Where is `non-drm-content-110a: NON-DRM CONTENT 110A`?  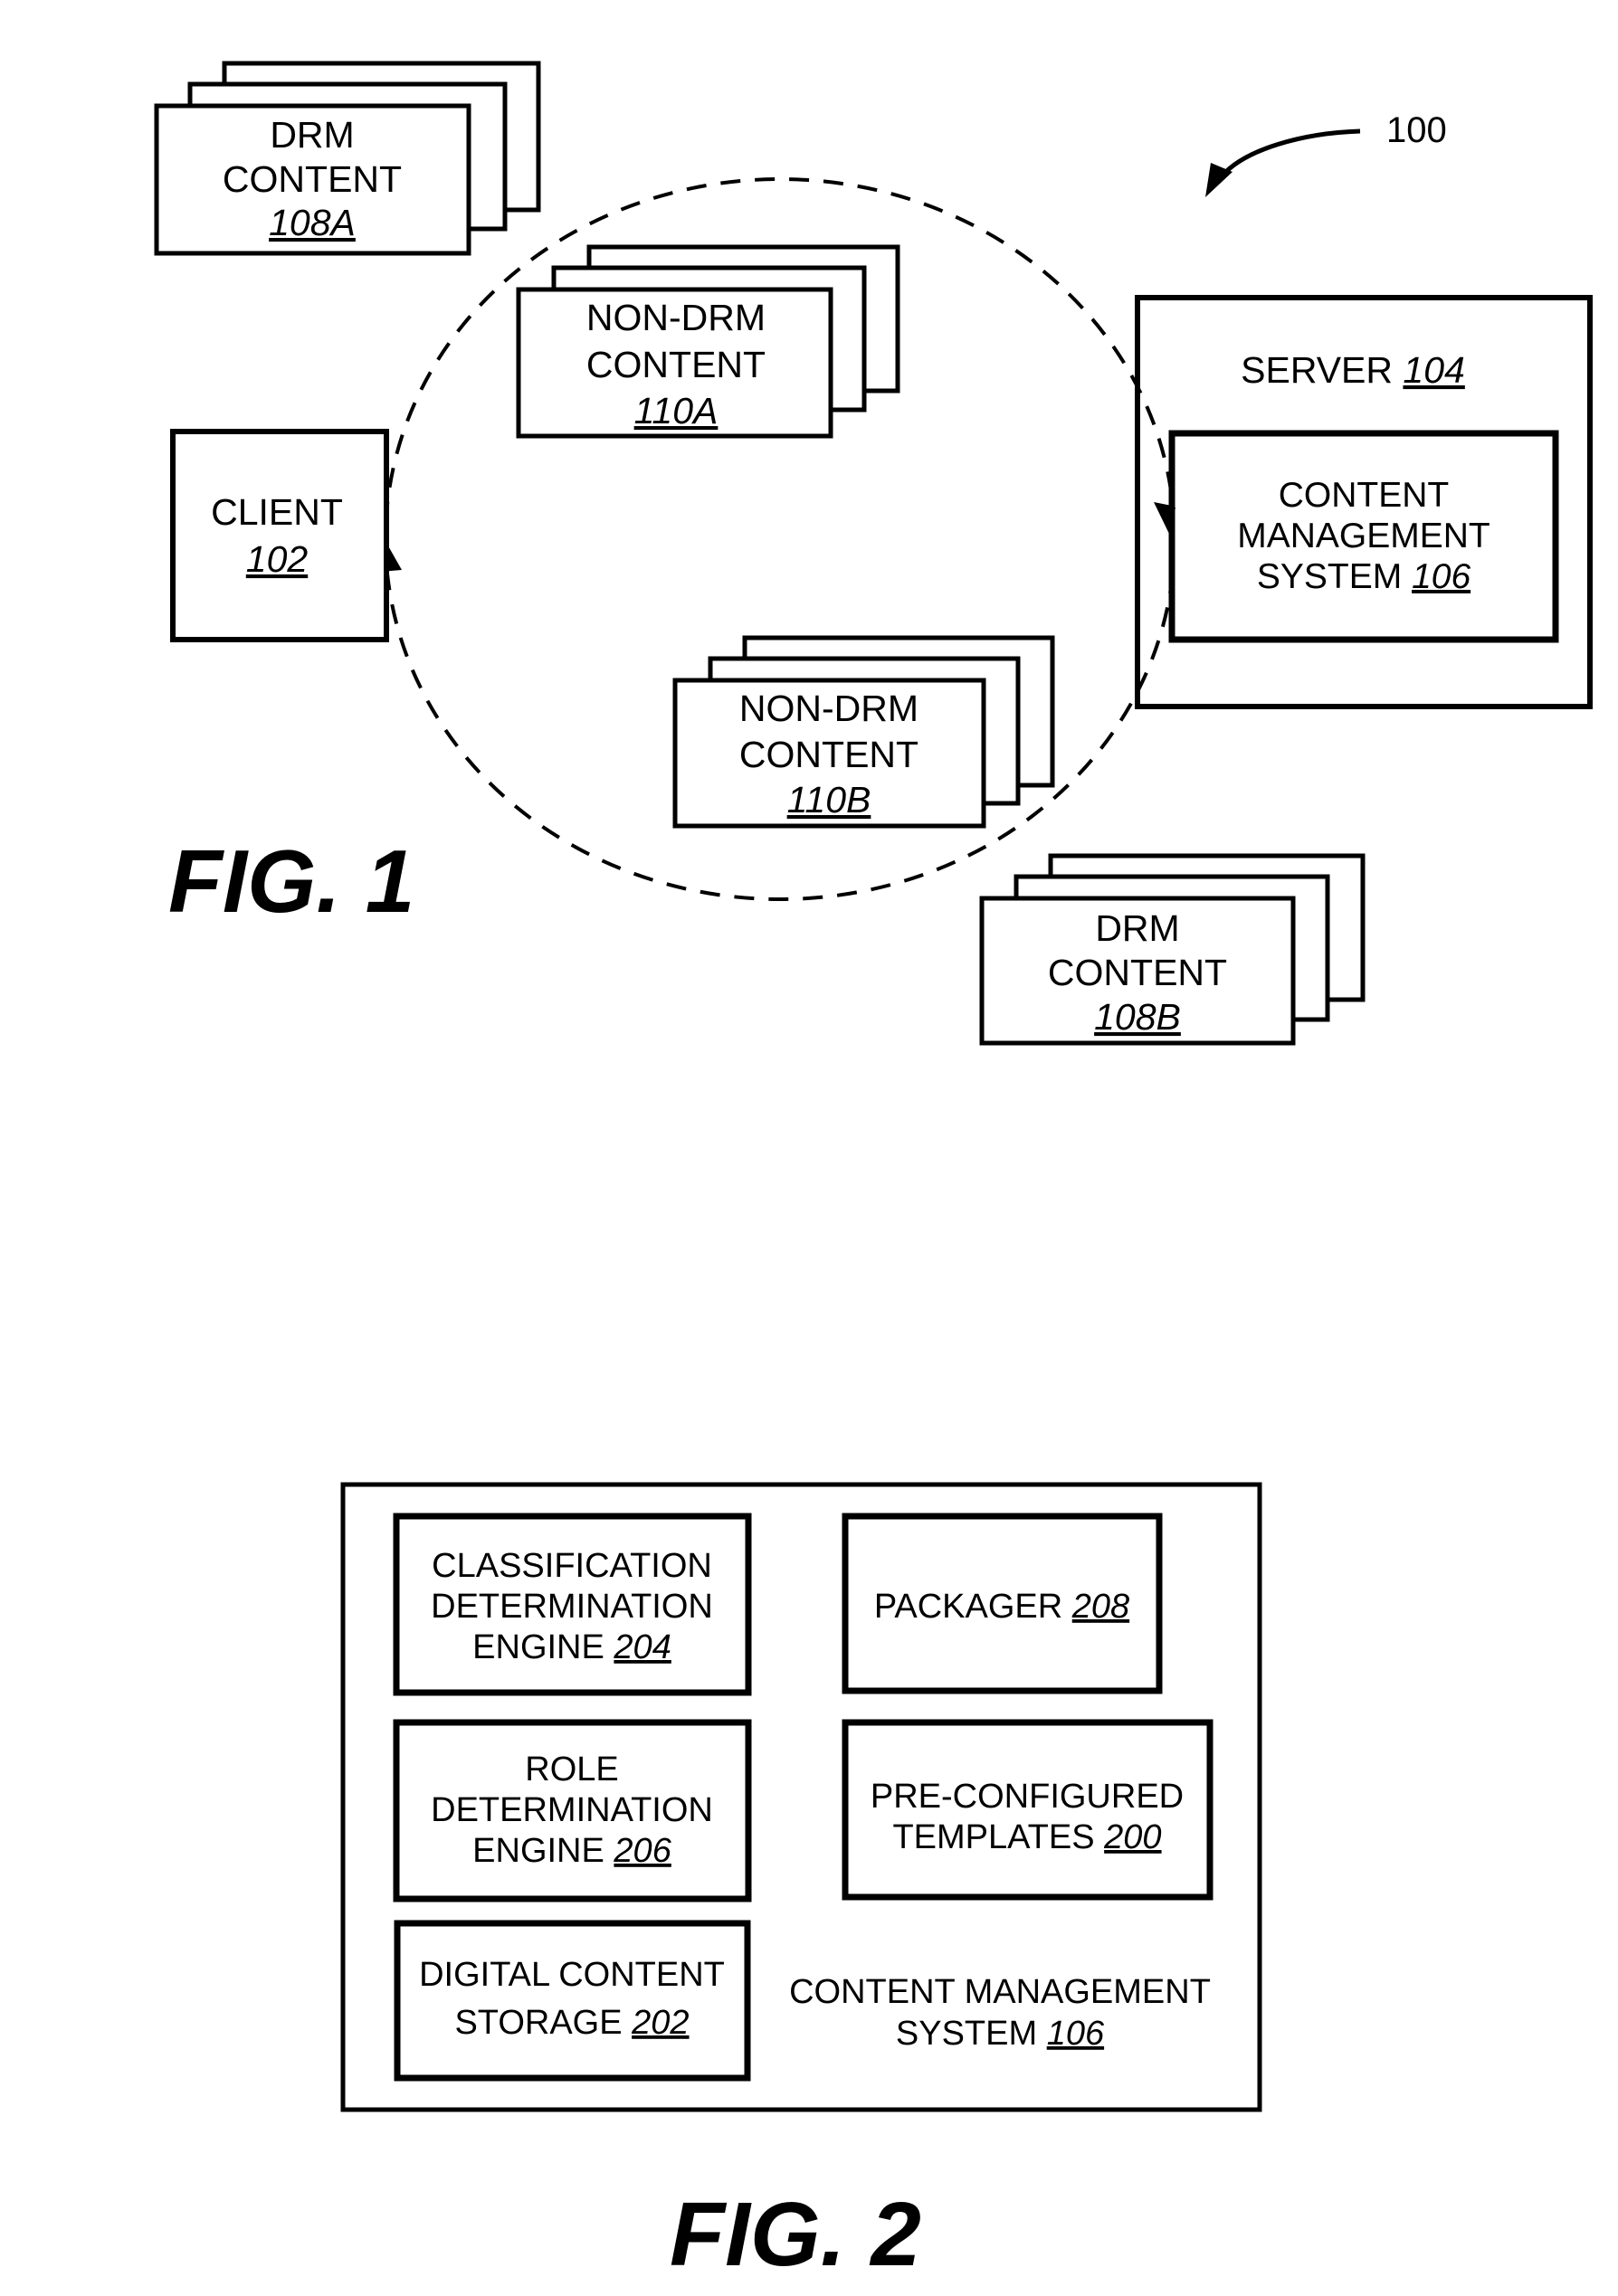
non-drm-content-110a: NON-DRM CONTENT 110A is located at coordinates (708, 341).